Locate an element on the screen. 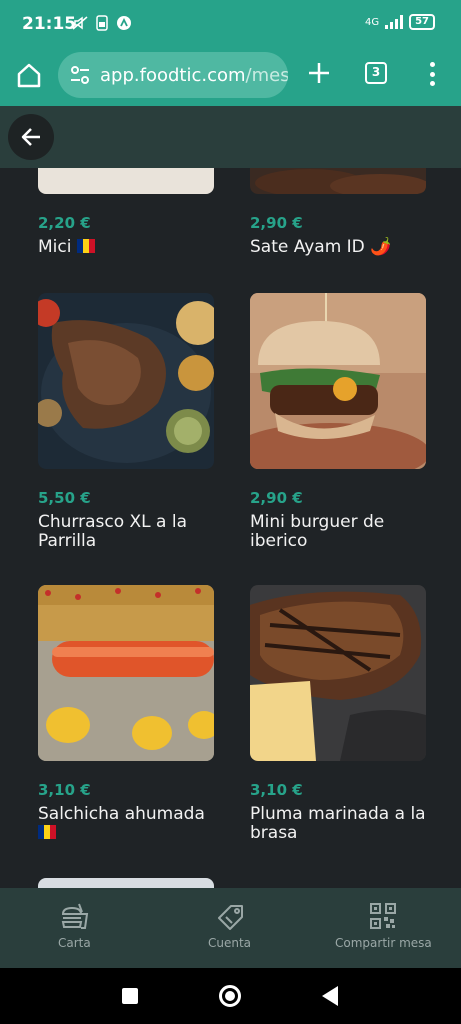 Image resolution: width=461 pixels, height=1024 pixels. url-text: app.foodtic.com/mesa is located at coordinates (194, 75).